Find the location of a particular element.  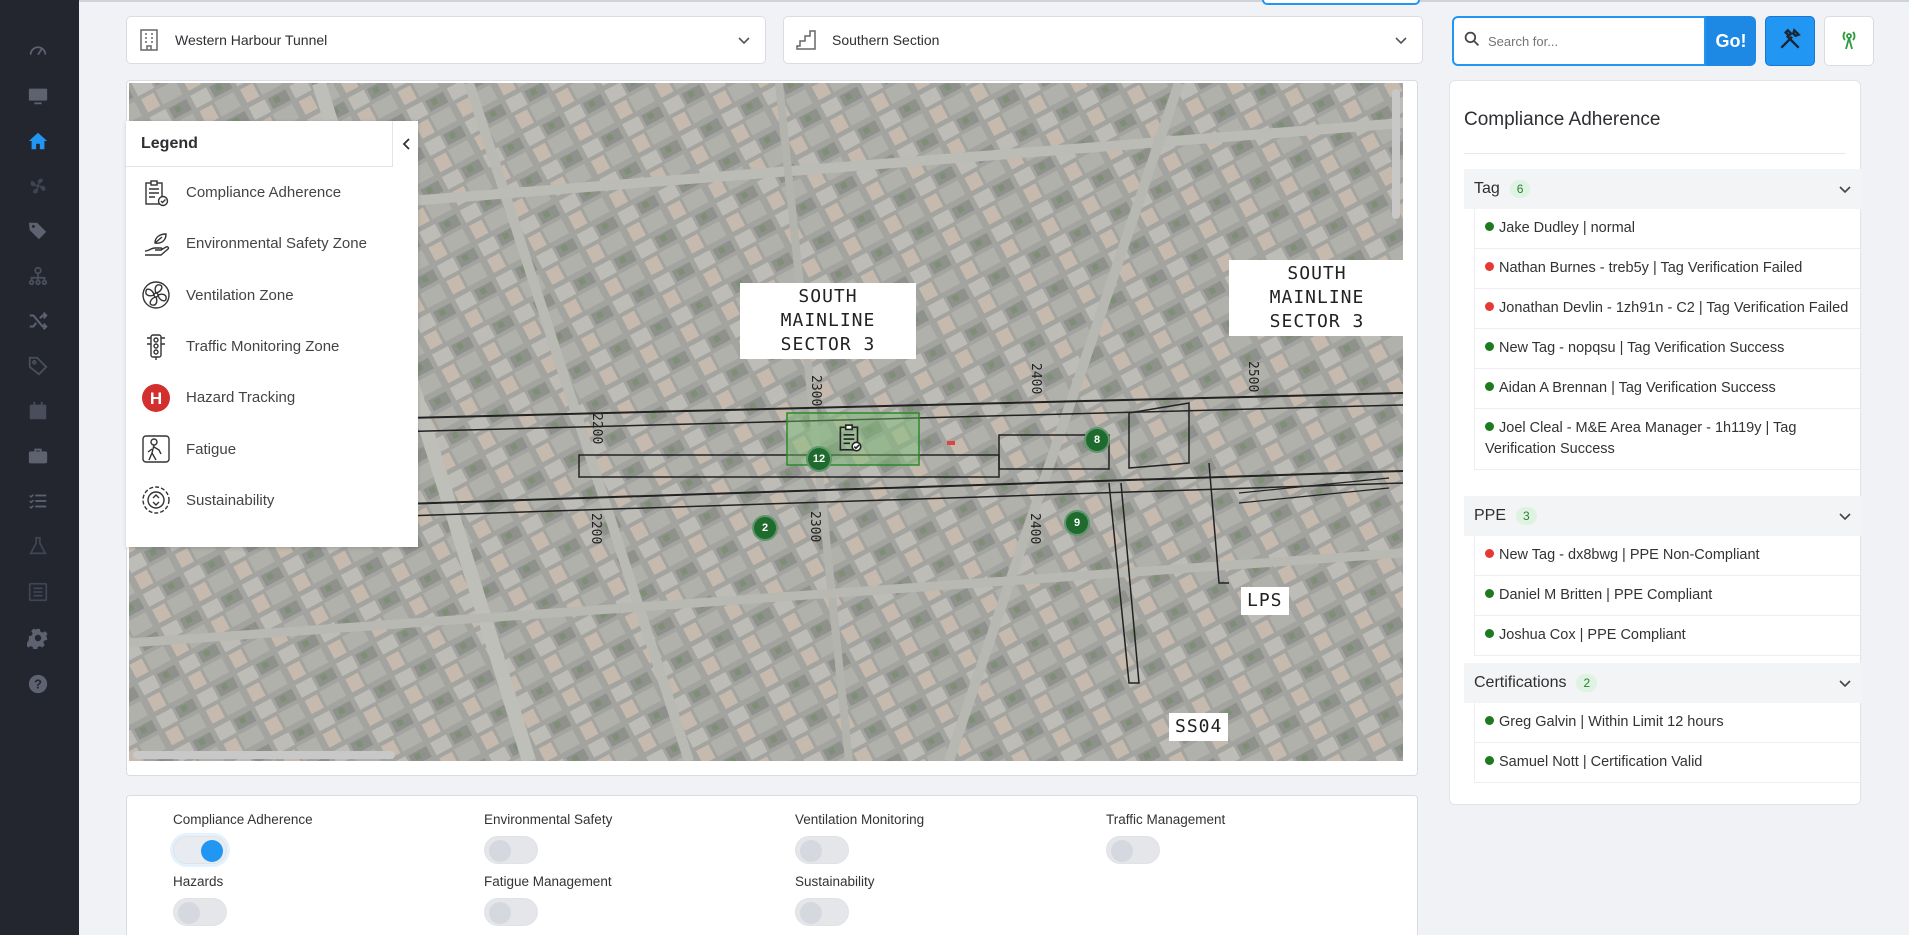

fatigue-switch is located at coordinates (511, 912).